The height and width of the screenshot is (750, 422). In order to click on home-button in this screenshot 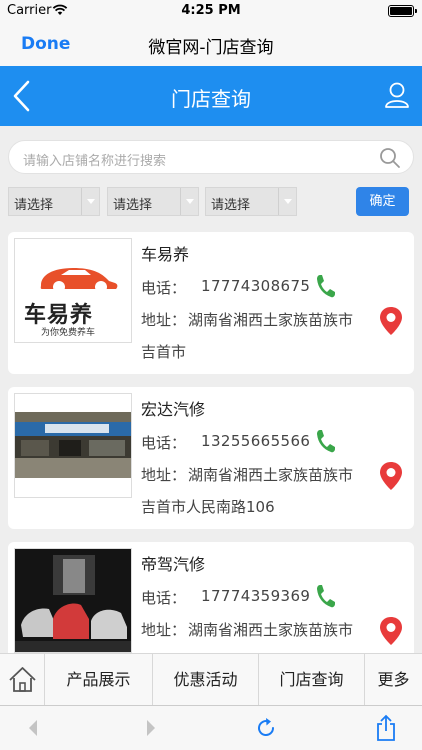, I will do `click(22, 679)`.